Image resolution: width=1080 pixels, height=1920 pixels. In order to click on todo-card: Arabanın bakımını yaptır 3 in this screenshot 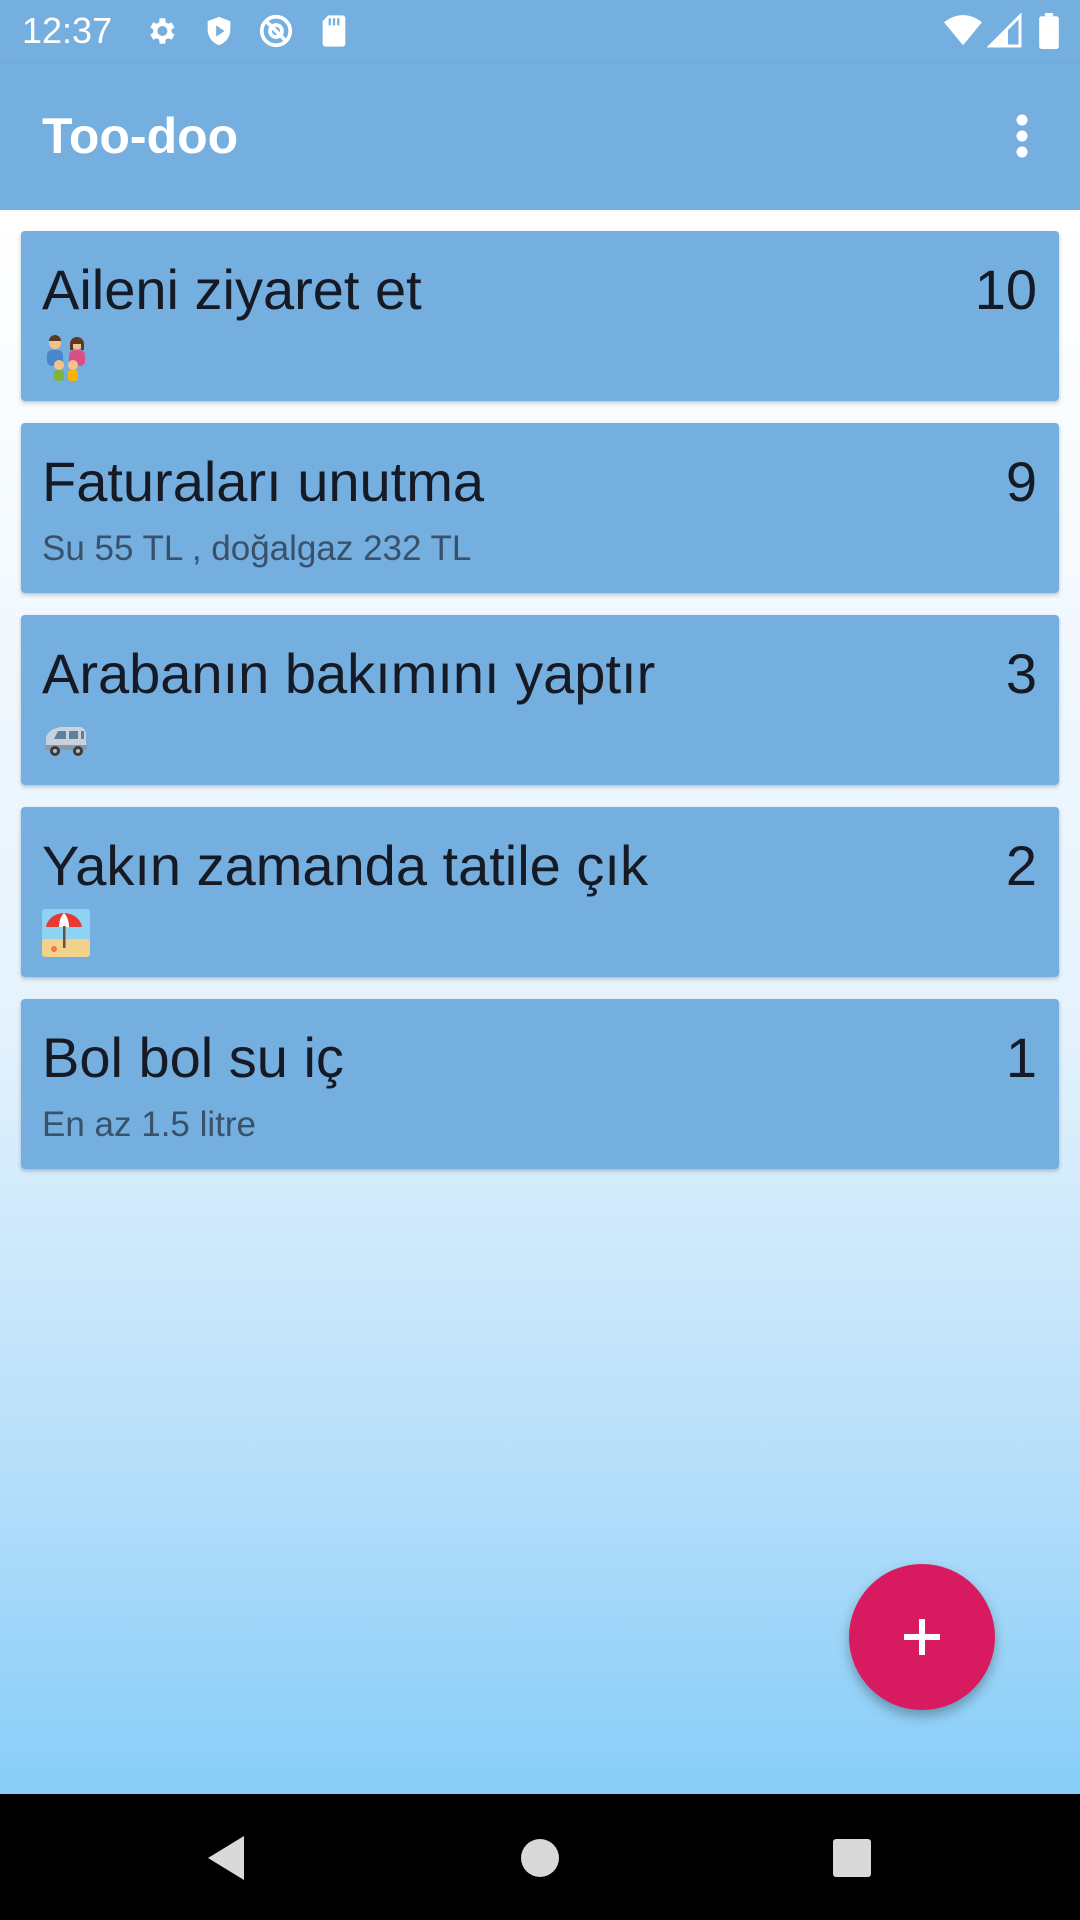, I will do `click(540, 700)`.